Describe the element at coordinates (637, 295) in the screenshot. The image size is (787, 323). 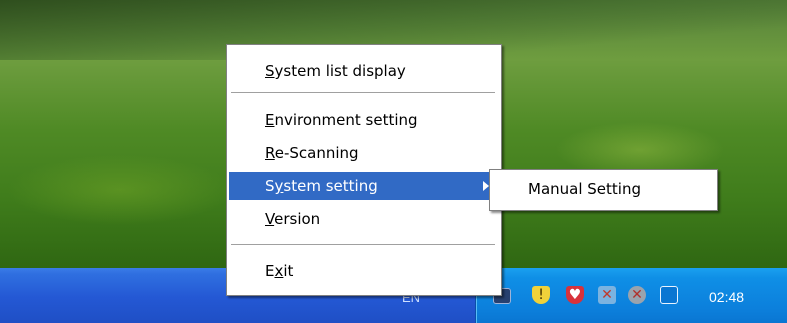
I see `messenger-icon: ✕` at that location.